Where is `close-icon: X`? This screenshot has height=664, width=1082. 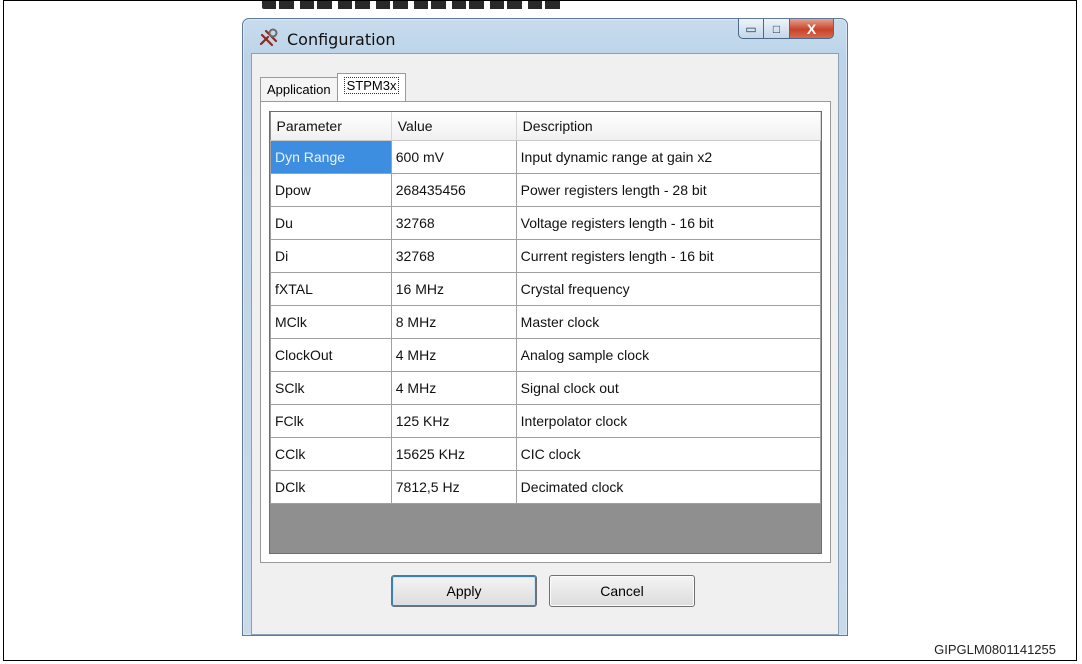 close-icon: X is located at coordinates (811, 28).